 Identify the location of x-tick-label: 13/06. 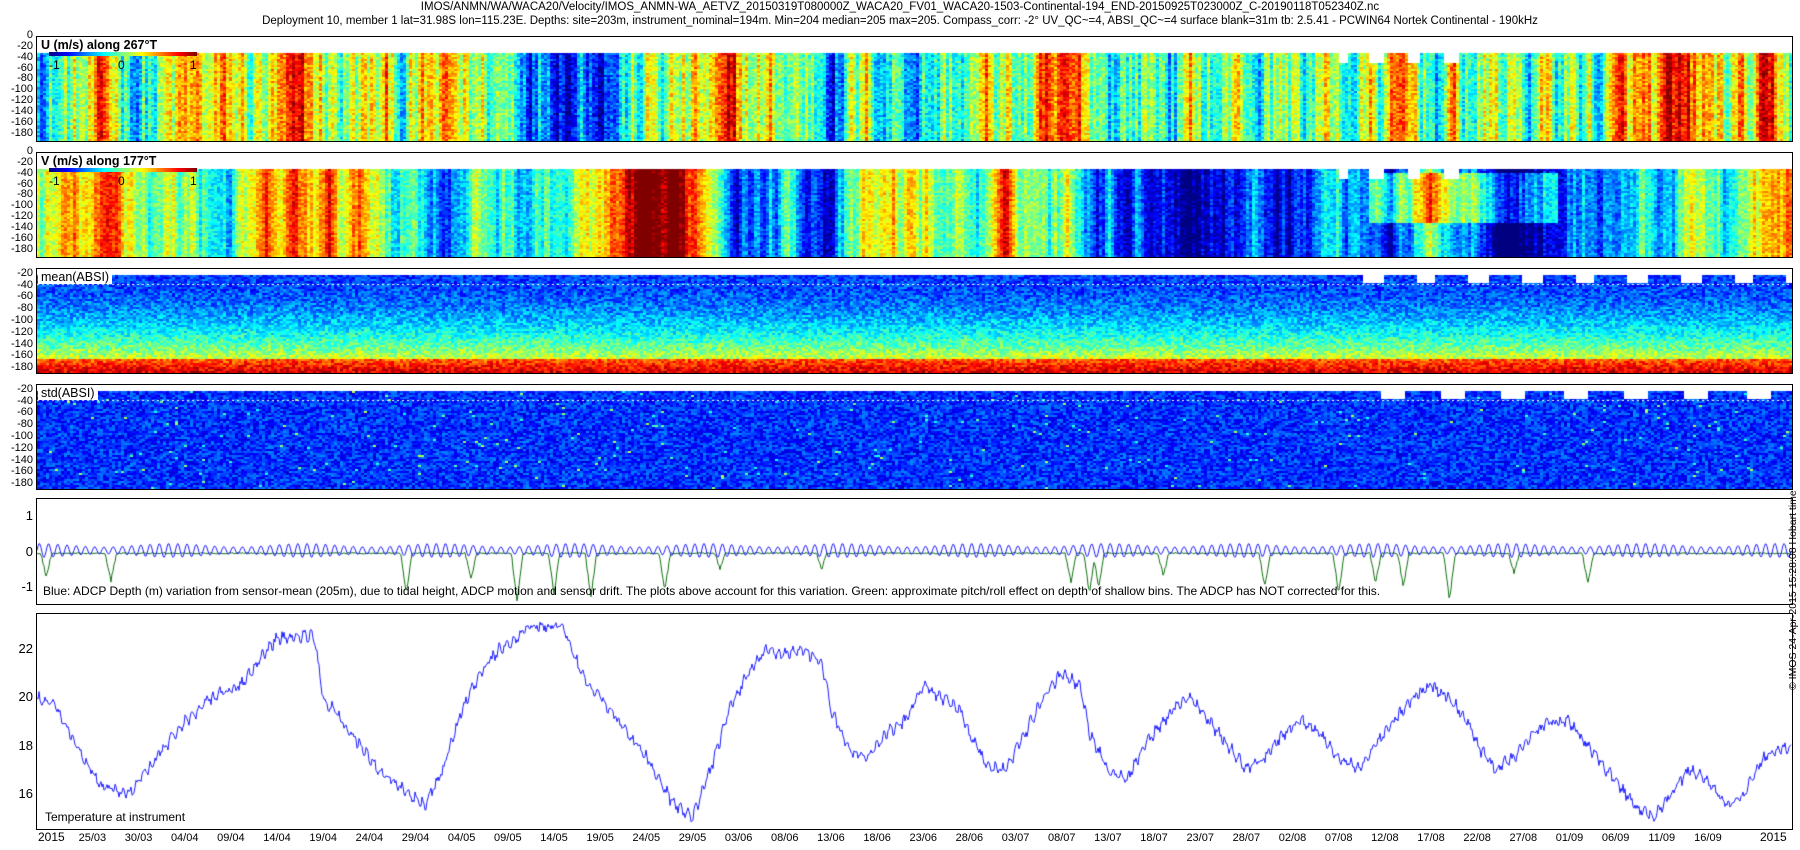
(831, 838).